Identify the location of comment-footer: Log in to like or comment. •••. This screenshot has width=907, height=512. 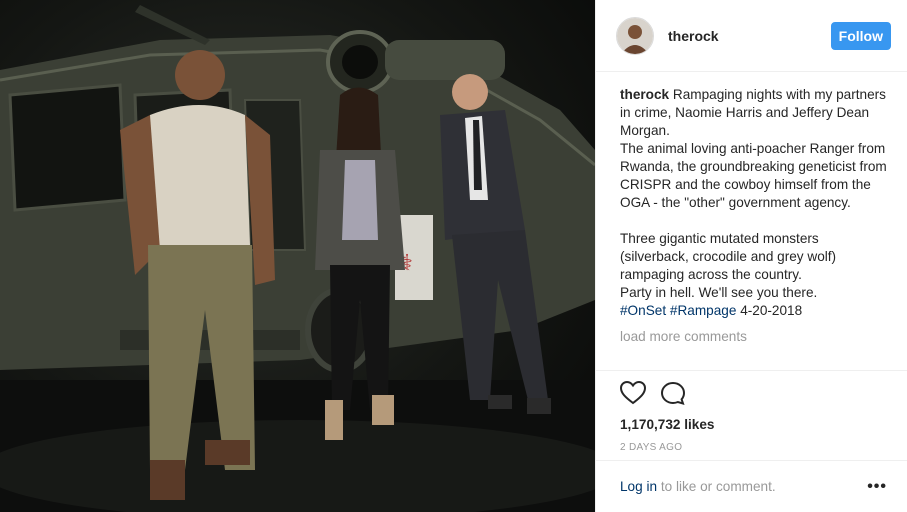
(751, 486).